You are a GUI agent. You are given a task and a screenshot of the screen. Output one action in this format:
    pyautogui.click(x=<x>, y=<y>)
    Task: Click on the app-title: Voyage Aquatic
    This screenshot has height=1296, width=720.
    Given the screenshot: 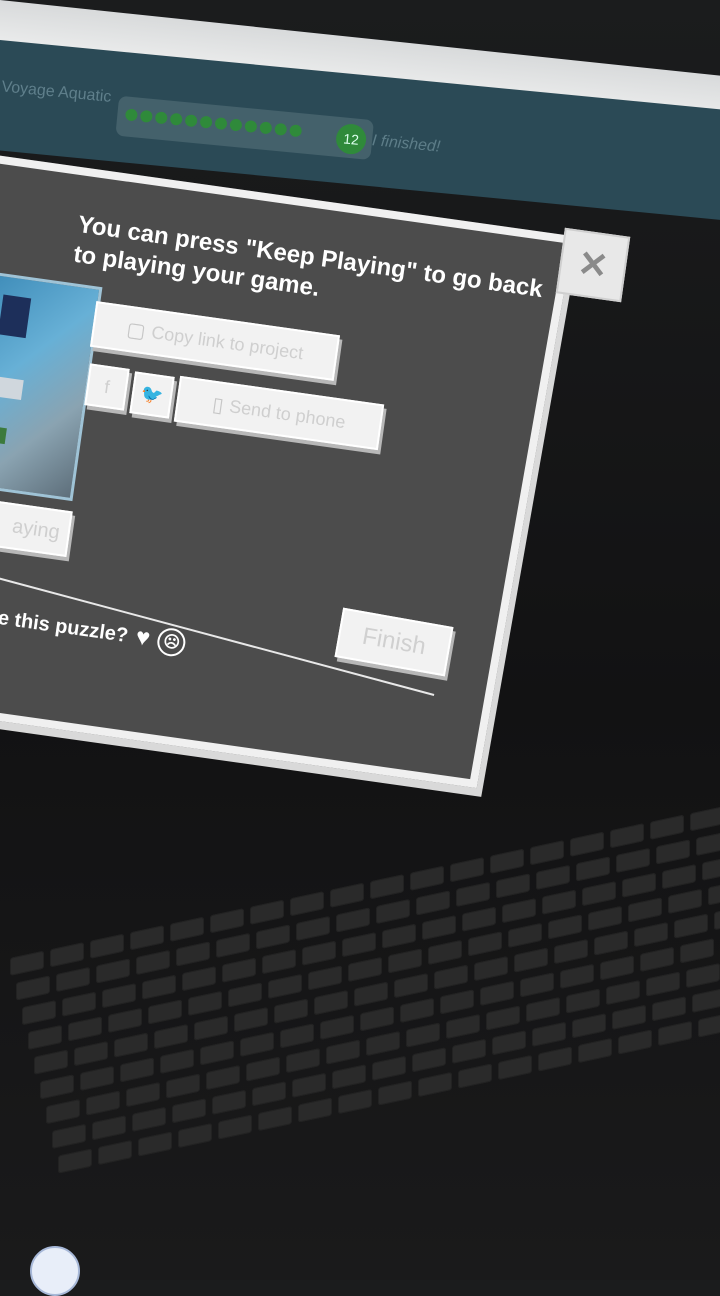 What is the action you would take?
    pyautogui.click(x=56, y=92)
    